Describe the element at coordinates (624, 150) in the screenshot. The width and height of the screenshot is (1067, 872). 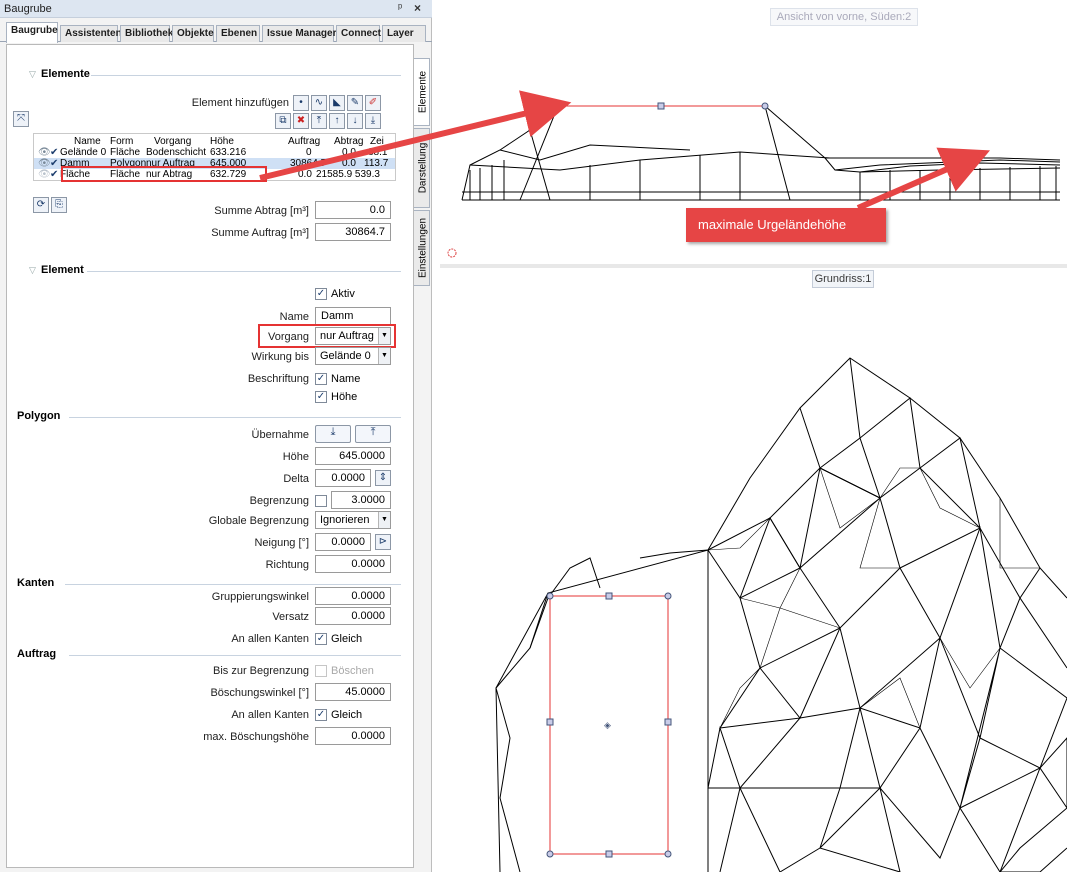
I see `annotation-arrows` at that location.